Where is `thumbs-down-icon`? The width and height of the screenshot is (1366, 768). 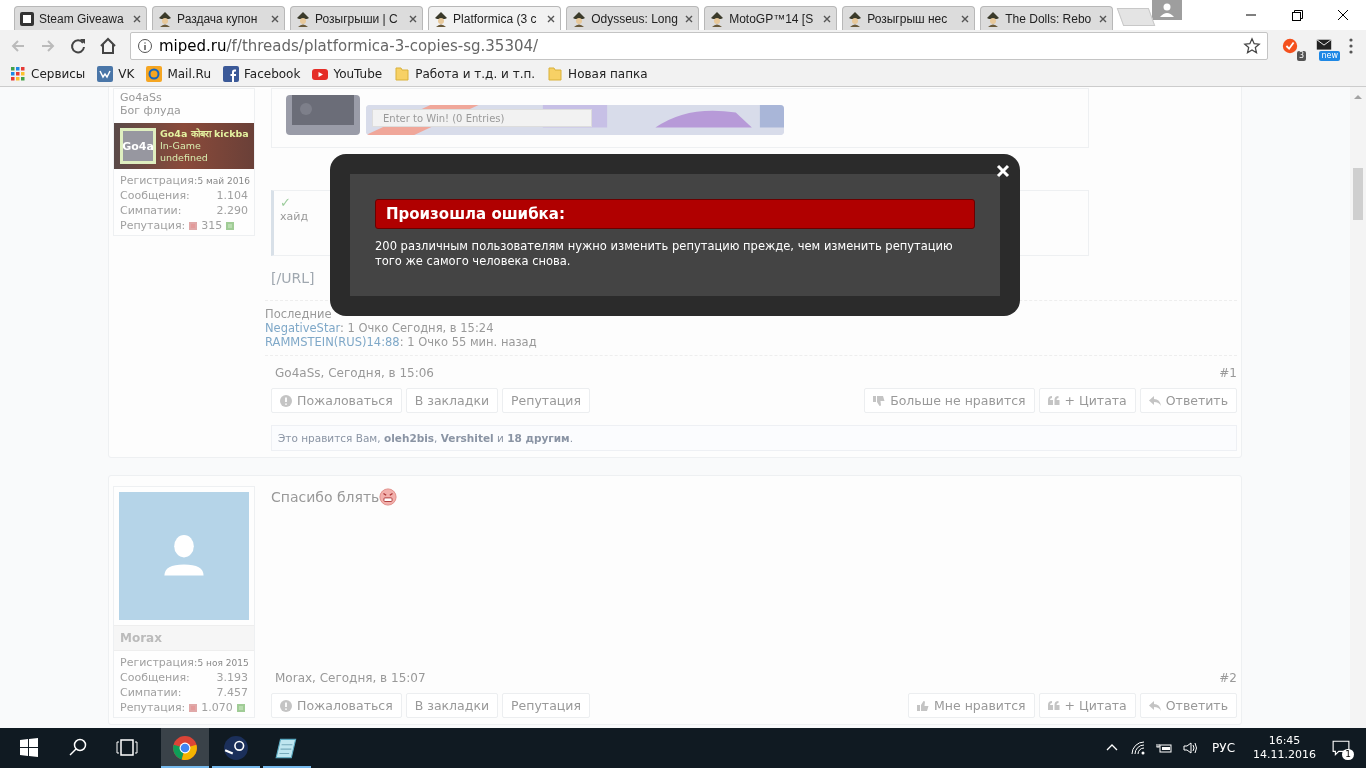
thumbs-down-icon is located at coordinates (879, 400).